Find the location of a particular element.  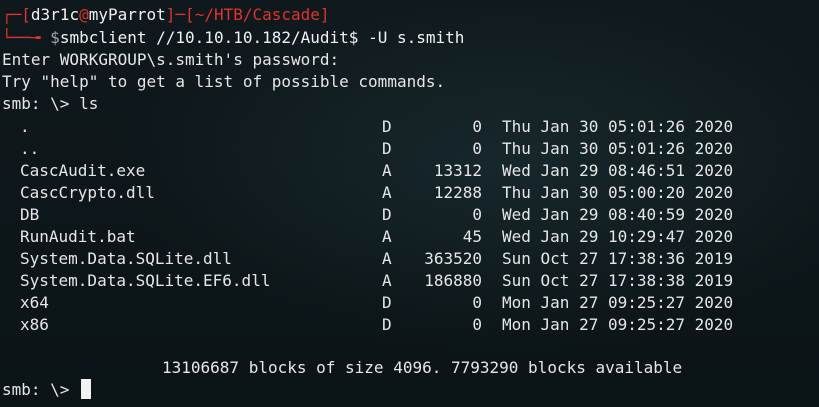

listing-date: Wed Jan 29 08:46:51 2020 is located at coordinates (618, 170).